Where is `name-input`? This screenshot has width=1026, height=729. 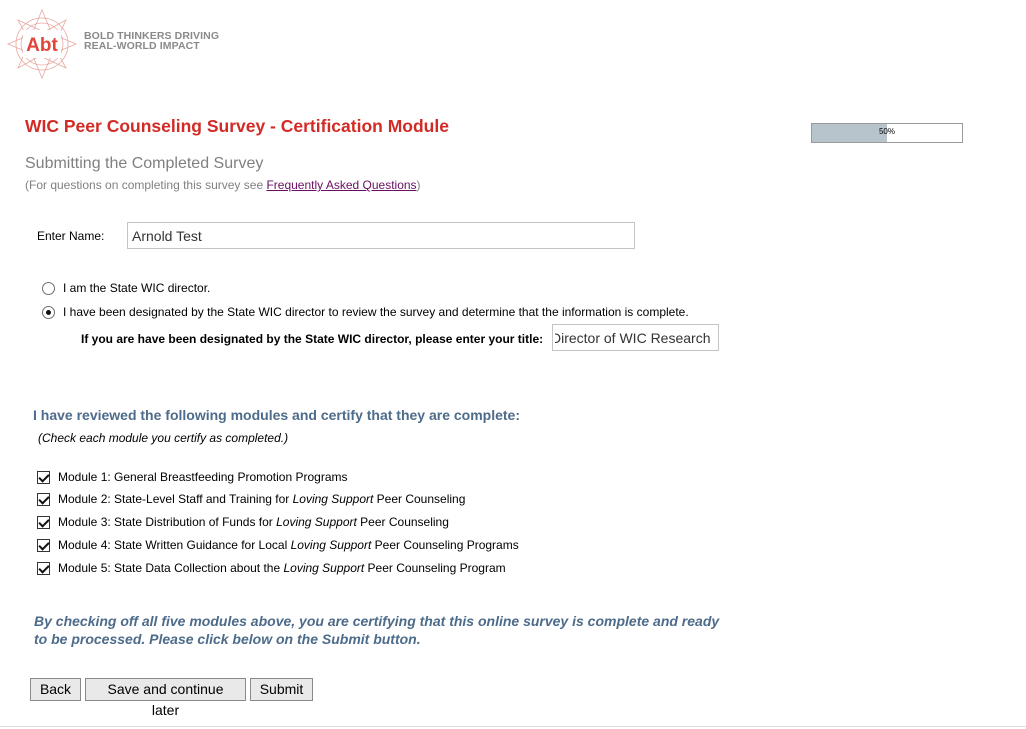
name-input is located at coordinates (381, 235).